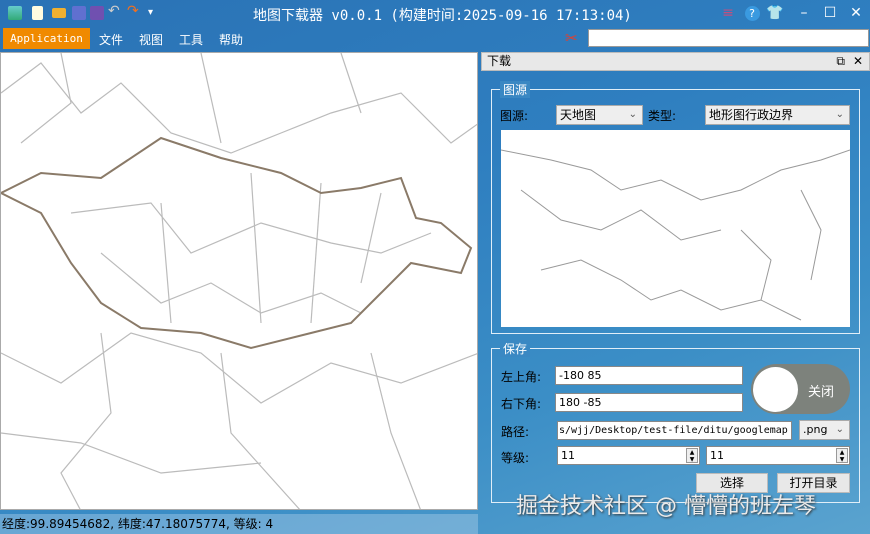 The width and height of the screenshot is (870, 534). I want to click on type-select: 地形图行政边界 ⌄, so click(777, 115).